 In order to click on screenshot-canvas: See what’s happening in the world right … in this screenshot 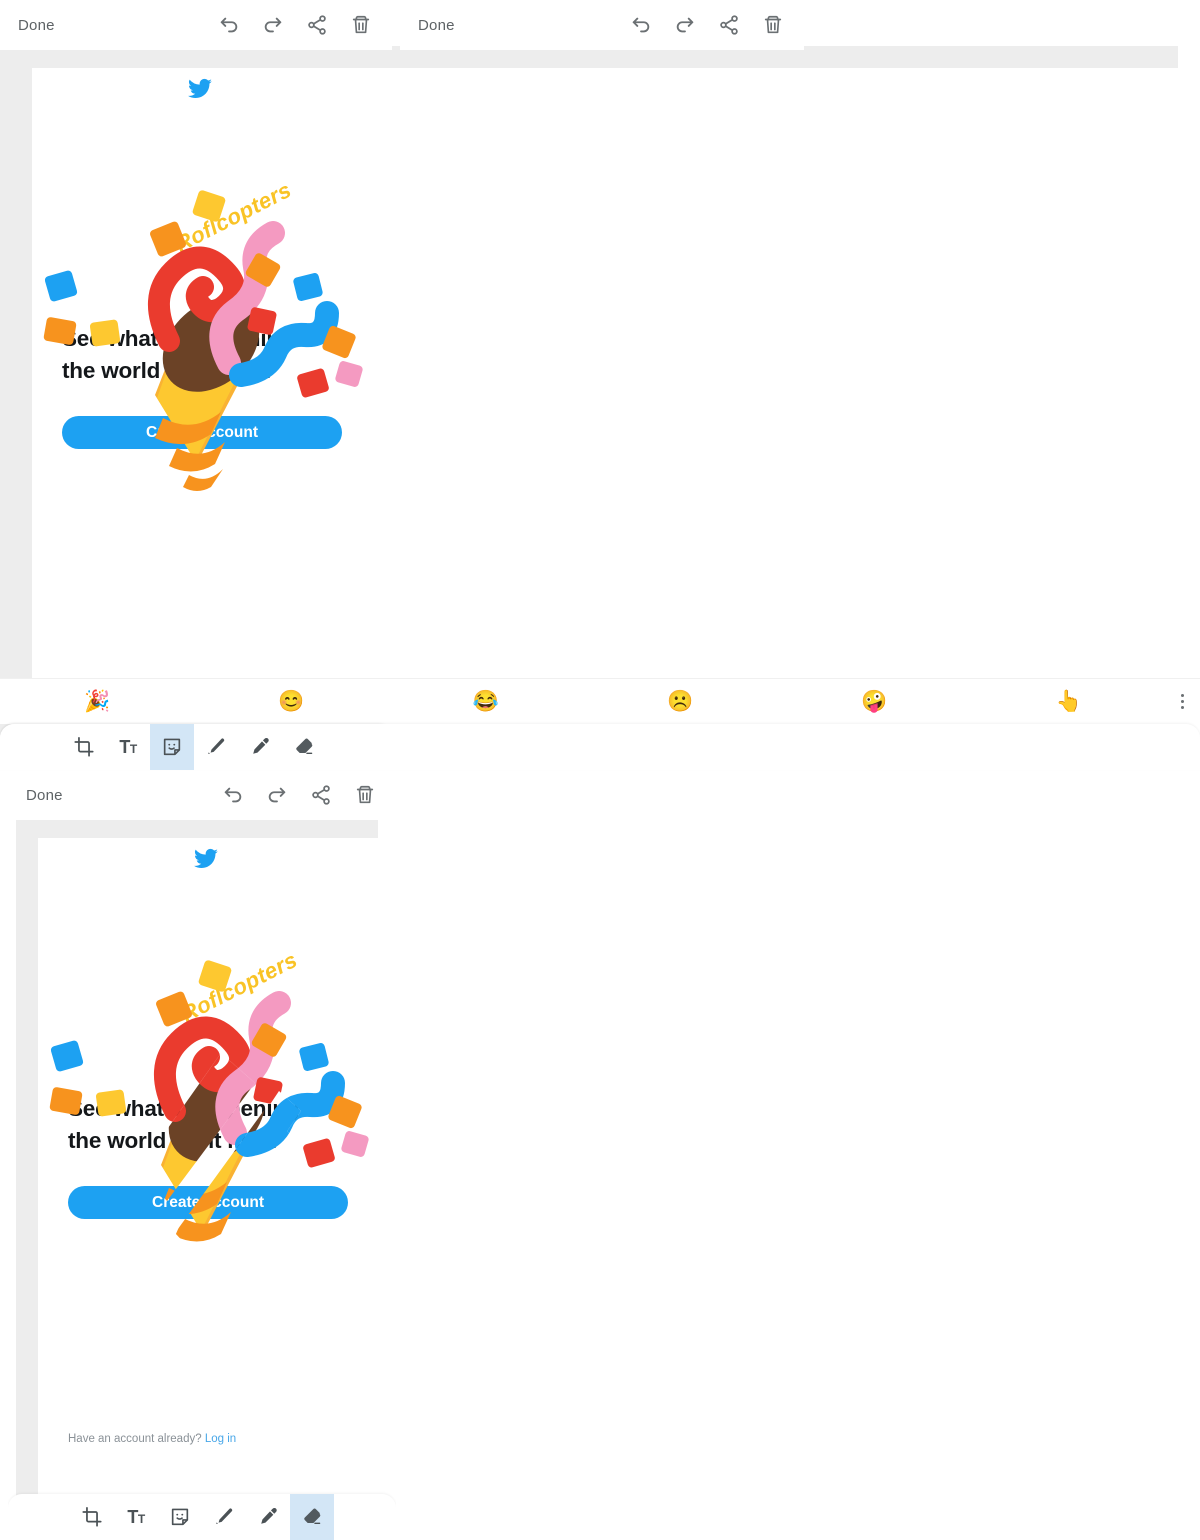, I will do `click(208, 1165)`.